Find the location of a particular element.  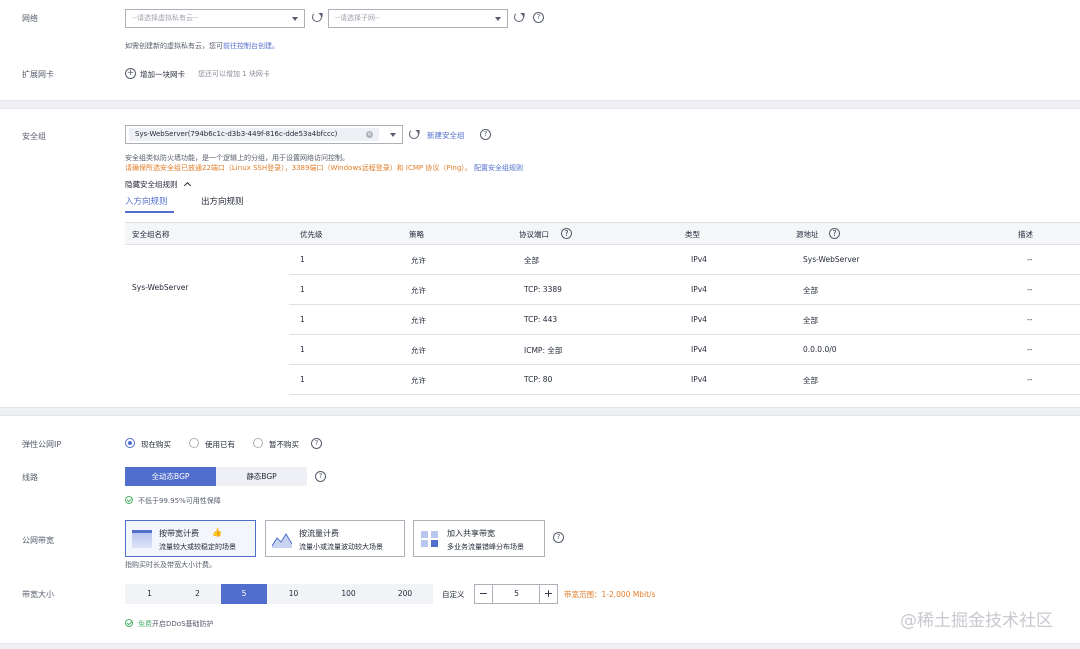

tab-active-indicator is located at coordinates (149, 212).